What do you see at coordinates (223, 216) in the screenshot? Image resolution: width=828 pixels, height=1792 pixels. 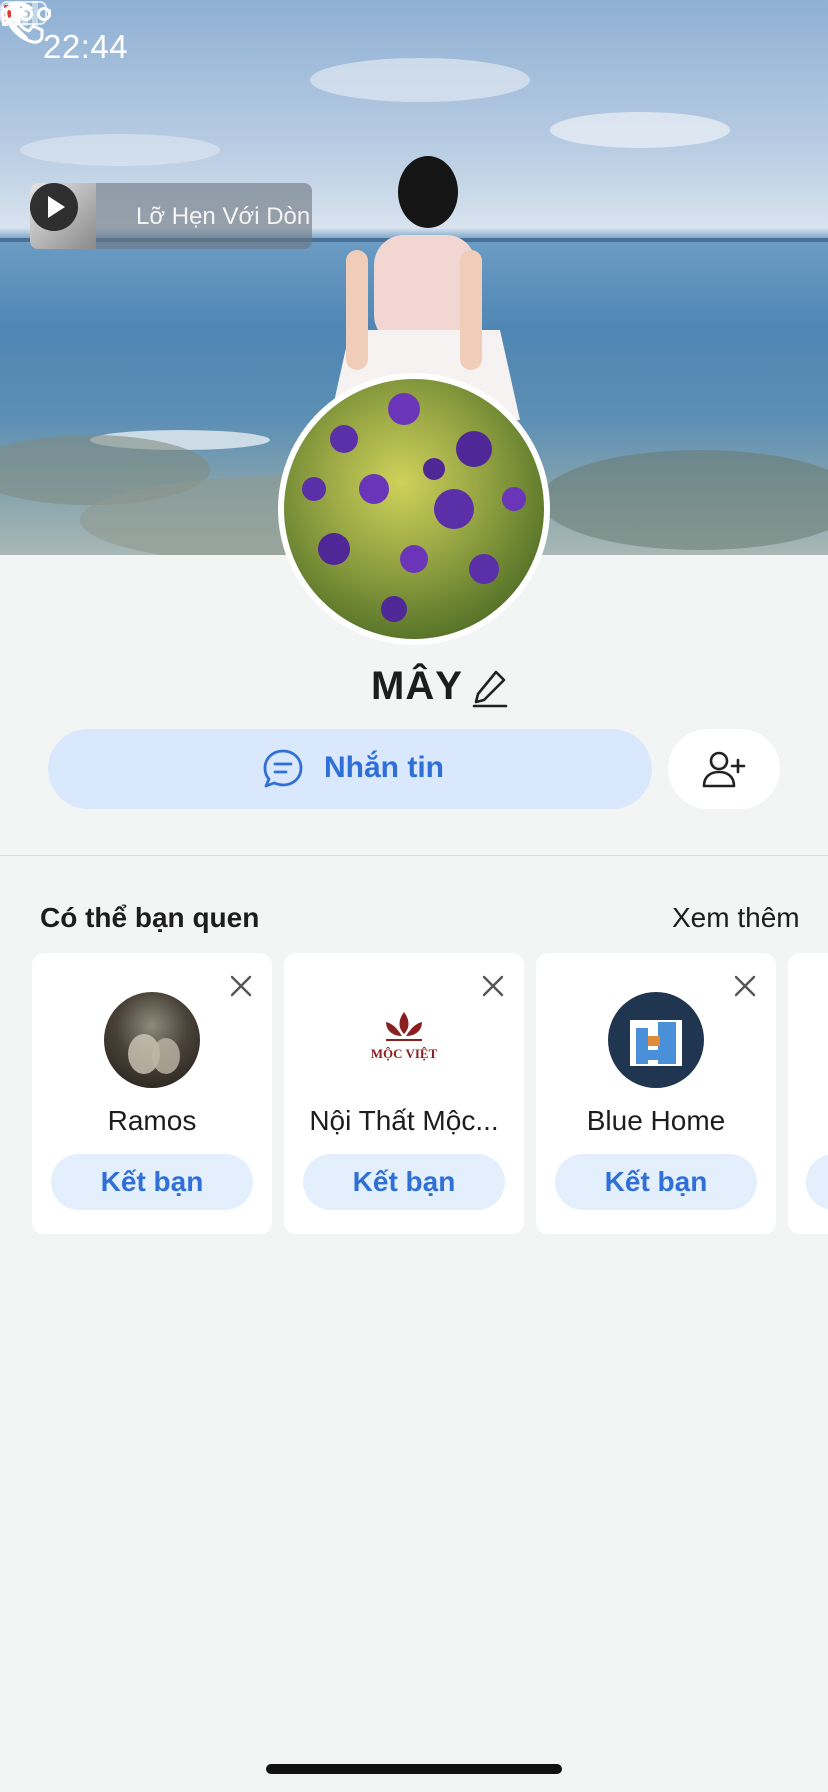 I see `music-title: Lỡ Hẹn Với Dòn` at bounding box center [223, 216].